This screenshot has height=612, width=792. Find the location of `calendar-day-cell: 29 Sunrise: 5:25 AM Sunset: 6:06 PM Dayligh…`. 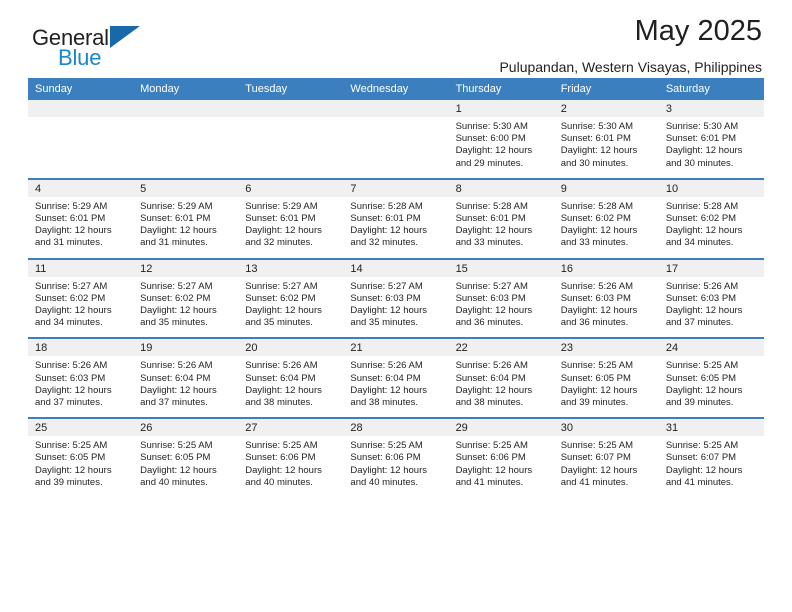

calendar-day-cell: 29 Sunrise: 5:25 AM Sunset: 6:06 PM Dayligh… is located at coordinates (501, 457).